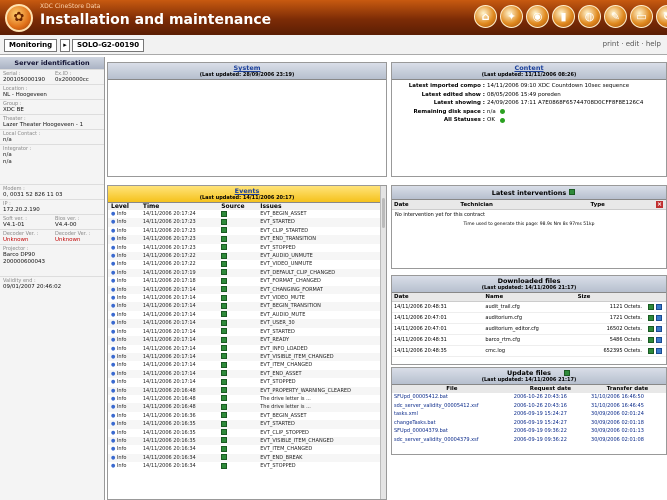  Describe the element at coordinates (452, 440) in the screenshot. I see `update-file: sdc_server_validity_00004379.xsf` at that location.